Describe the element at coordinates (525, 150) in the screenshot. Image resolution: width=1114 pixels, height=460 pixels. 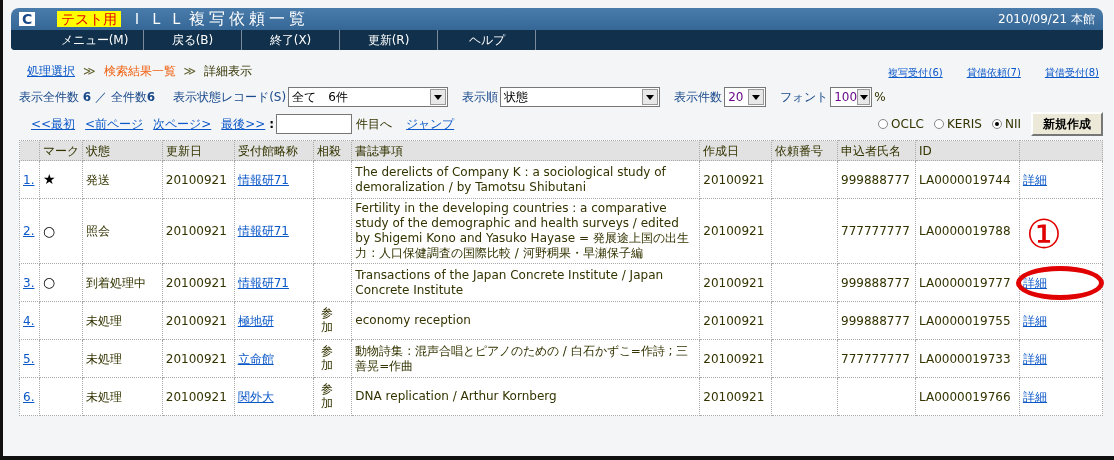
I see `column-header: 書誌事項` at that location.